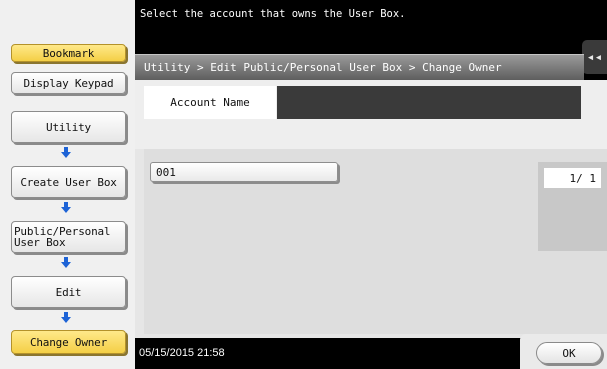 This screenshot has height=369, width=607. I want to click on ok-button: OK, so click(569, 353).